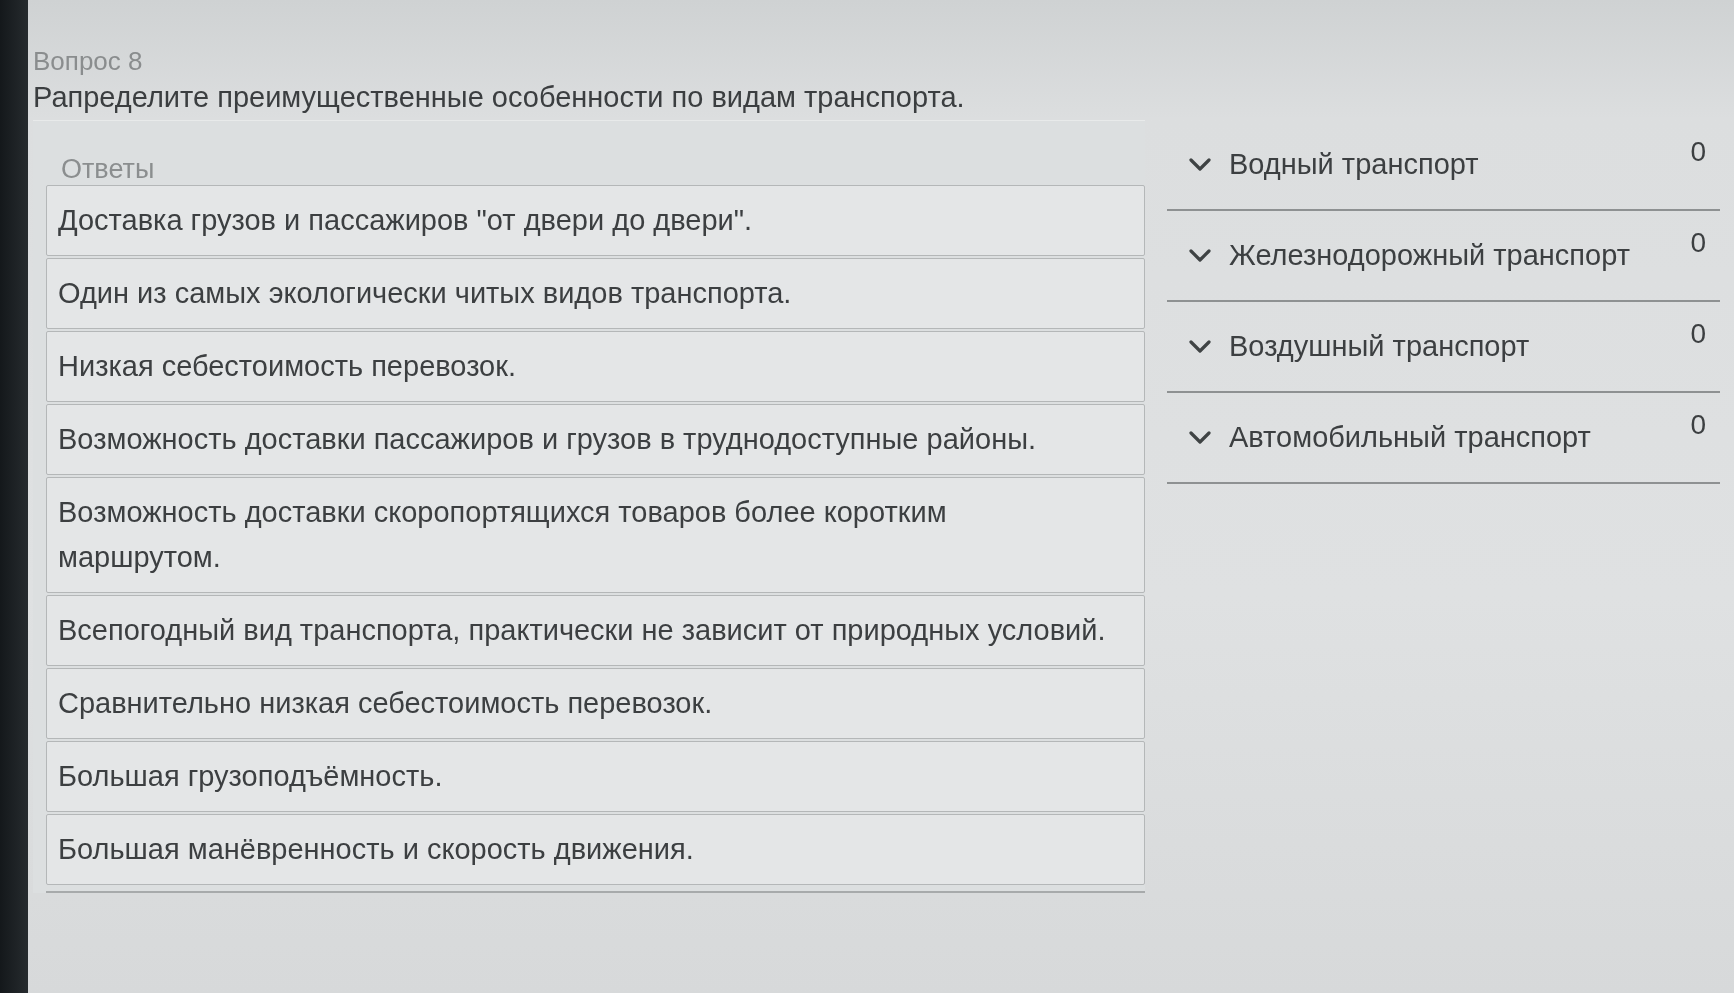 Image resolution: width=1734 pixels, height=993 pixels. What do you see at coordinates (595, 535) in the screenshot?
I see `answer-option: Возможность доставки скоропортящихся товаров более коротким маршрутом.` at bounding box center [595, 535].